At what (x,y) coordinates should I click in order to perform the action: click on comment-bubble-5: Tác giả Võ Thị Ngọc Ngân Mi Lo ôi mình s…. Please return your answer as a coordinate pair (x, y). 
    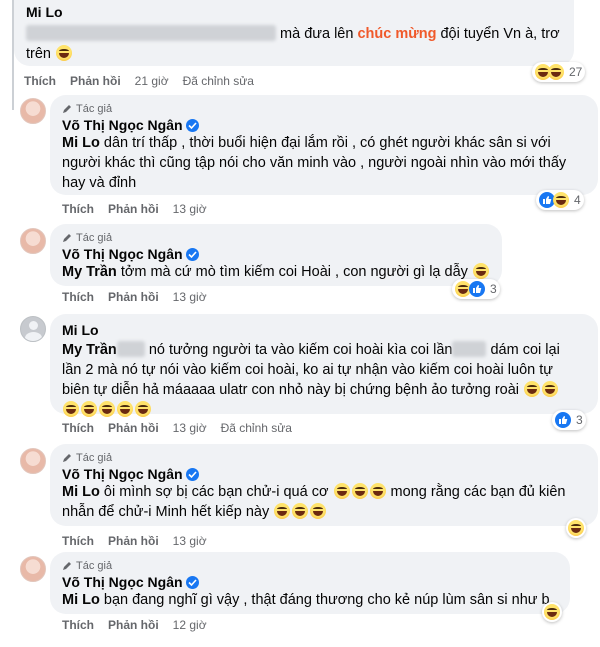
    Looking at the image, I should click on (324, 485).